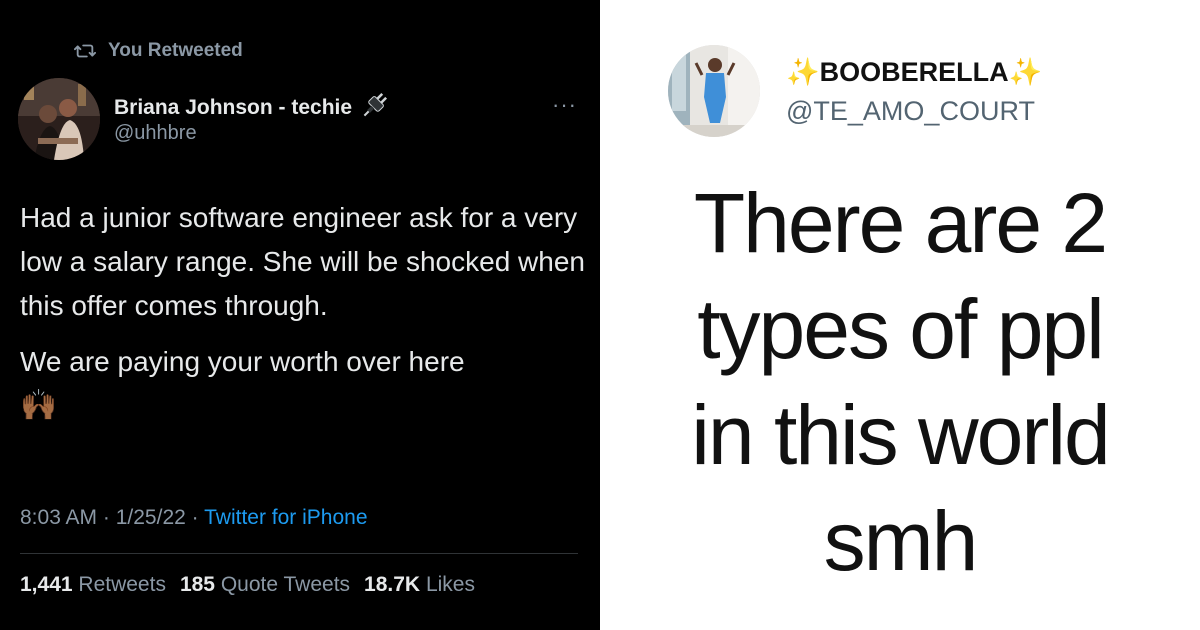 This screenshot has height=630, width=1200. Describe the element at coordinates (901, 435) in the screenshot. I see `right-tweet-line-3: in this world` at that location.